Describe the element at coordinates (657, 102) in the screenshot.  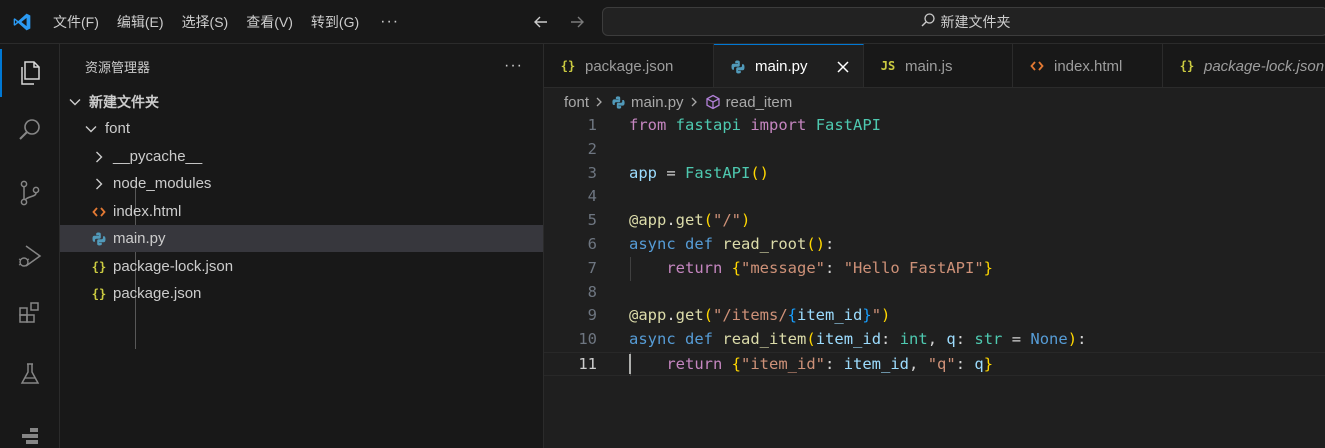
I see `breadcrumb-item-file: main.py` at that location.